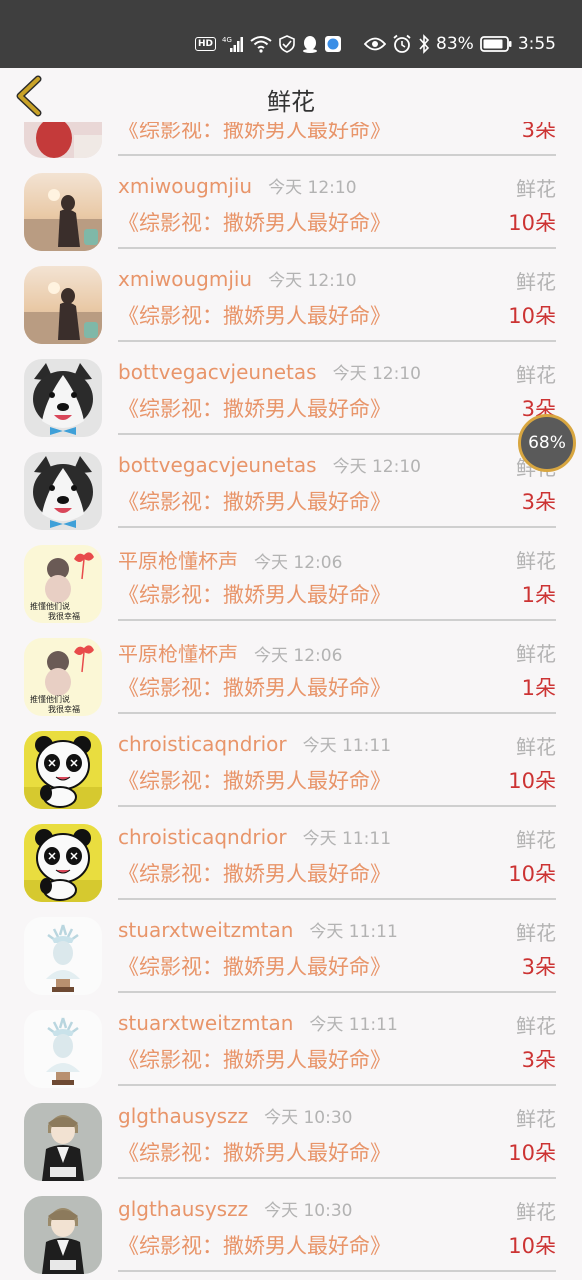 The width and height of the screenshot is (582, 1280). I want to click on timestamp: 今天 12:10, so click(376, 467).